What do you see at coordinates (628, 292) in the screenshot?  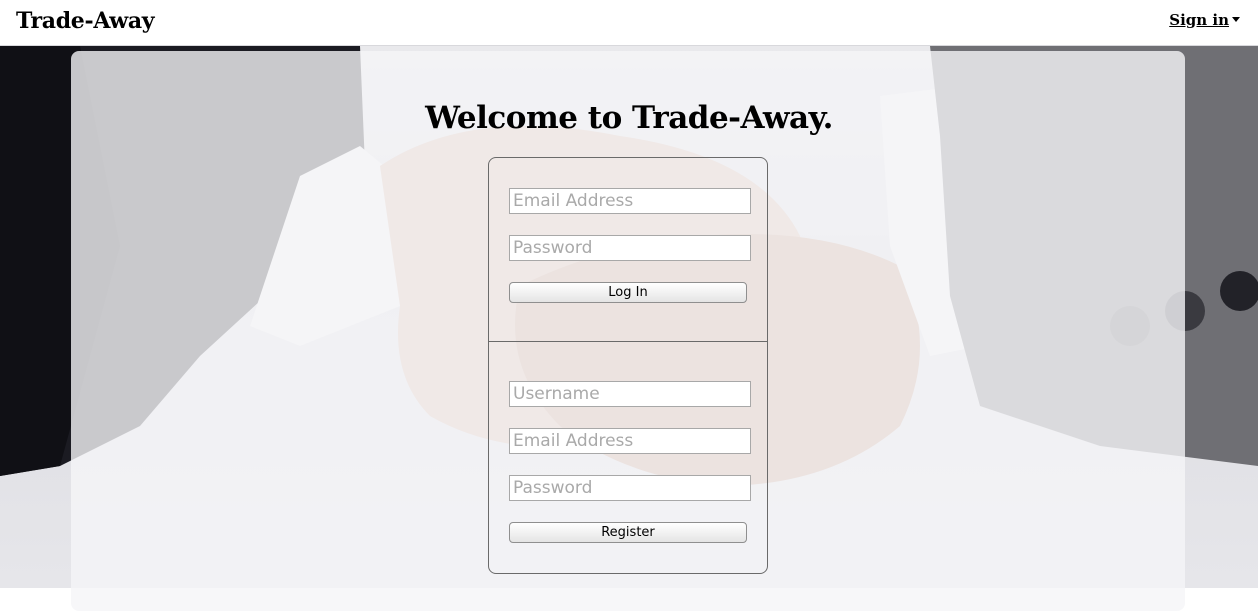 I see `login-button: Log In` at bounding box center [628, 292].